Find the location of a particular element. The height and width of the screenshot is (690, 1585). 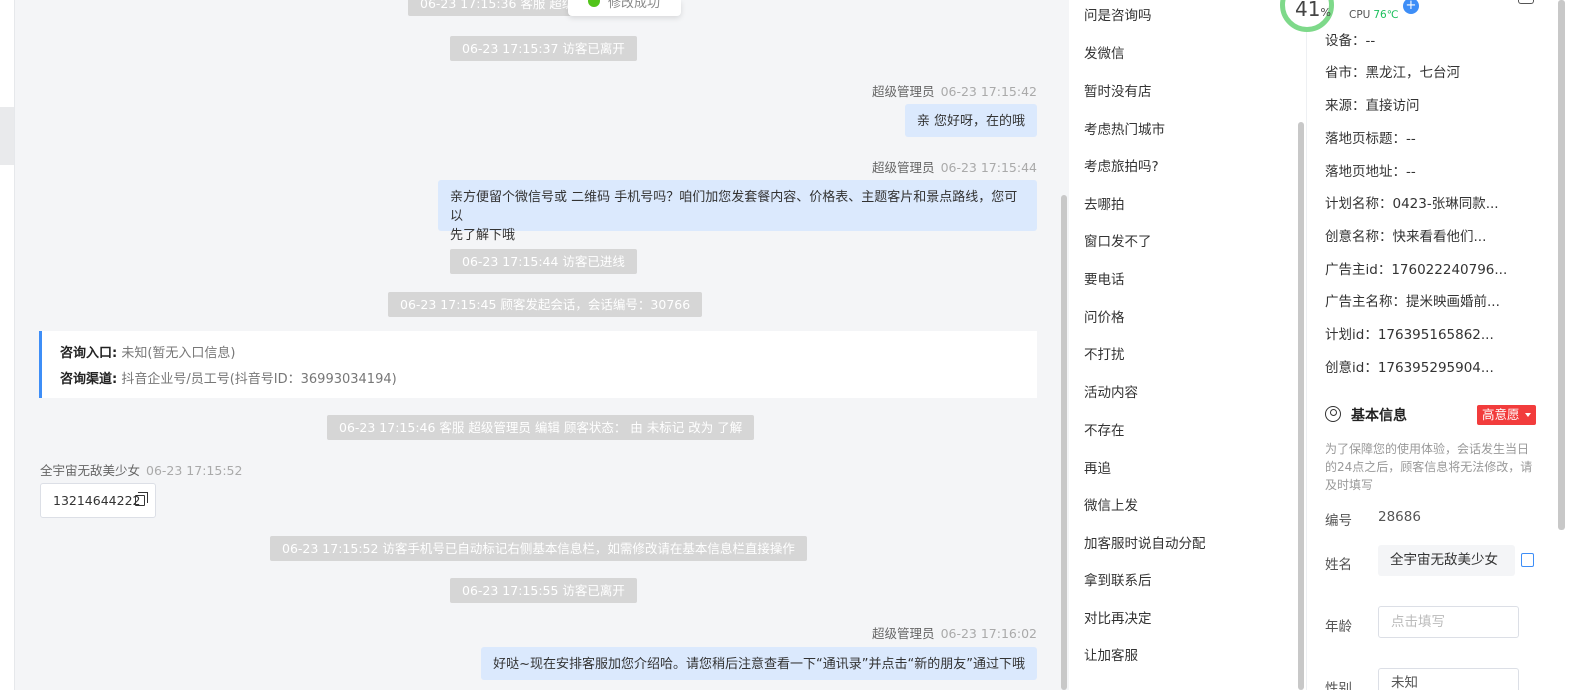

info-landing-title: 落地页标题：-- is located at coordinates (1370, 139).